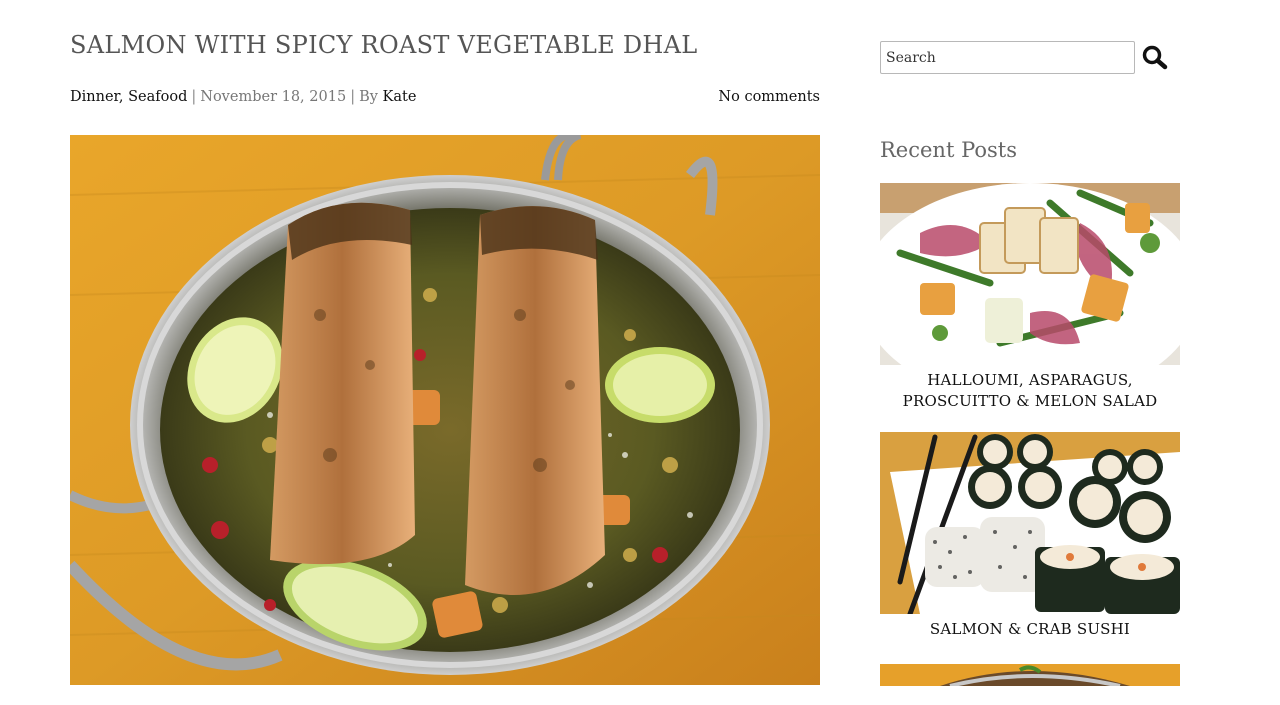 This screenshot has width=1280, height=705. I want to click on search-form, so click(1030, 57).